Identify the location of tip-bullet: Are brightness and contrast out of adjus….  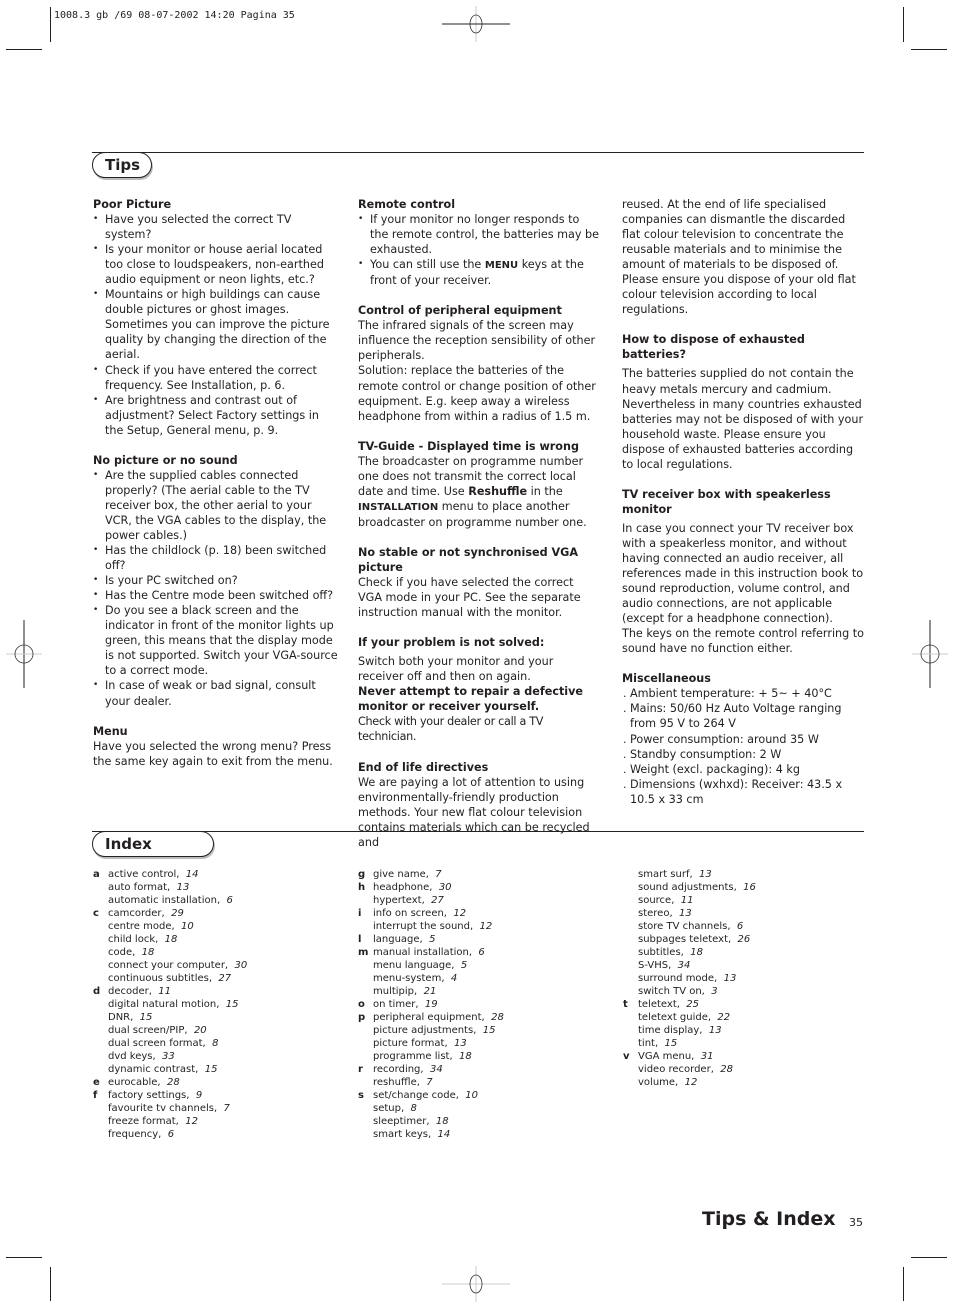
(215, 415).